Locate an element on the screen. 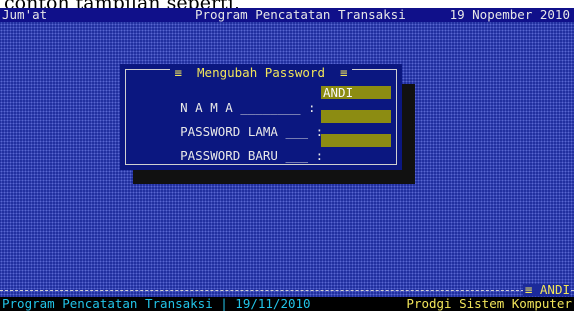 The image size is (574, 311). nama-field: ANDI is located at coordinates (356, 92).